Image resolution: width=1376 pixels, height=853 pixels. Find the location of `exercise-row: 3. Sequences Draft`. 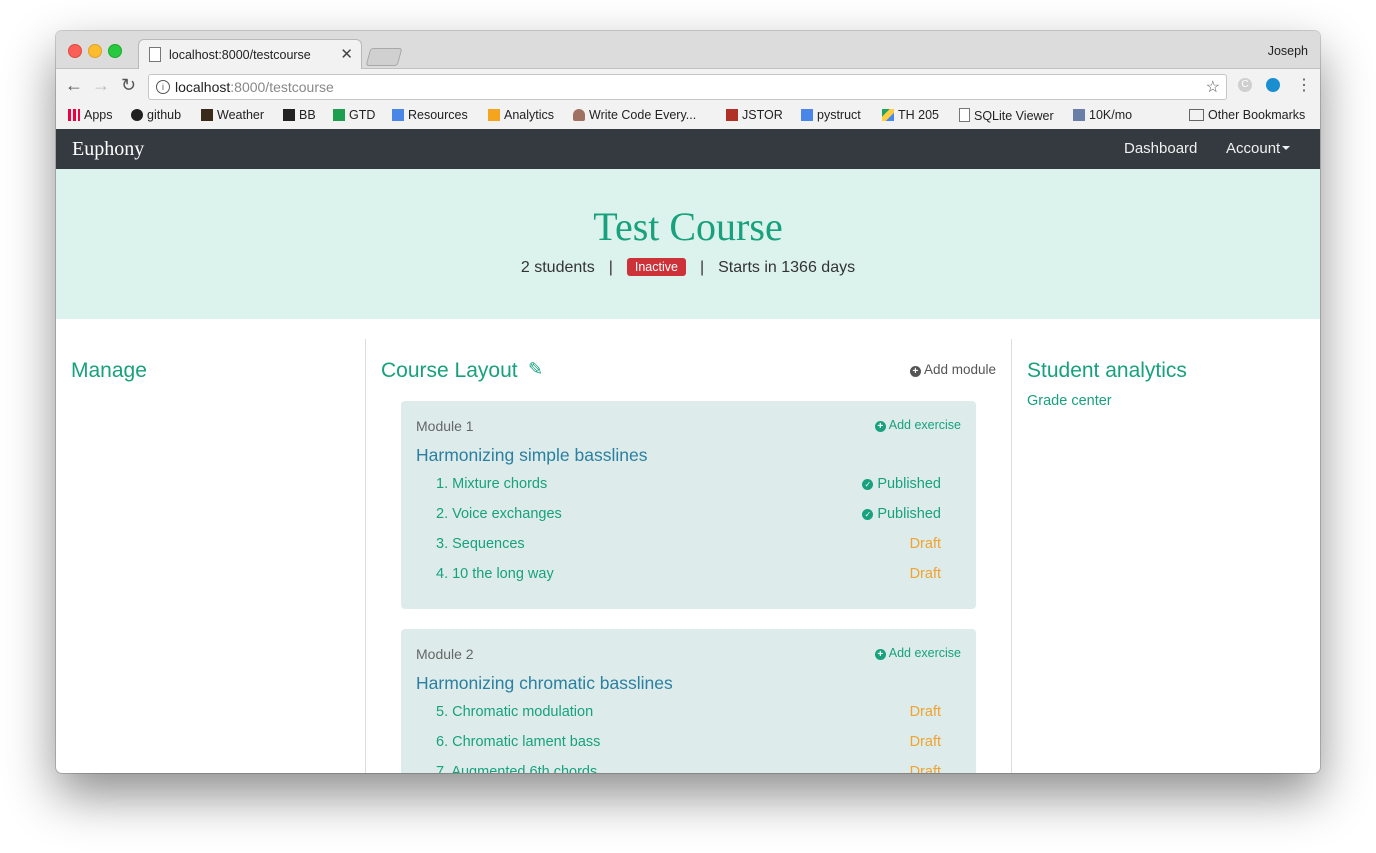

exercise-row: 3. Sequences Draft is located at coordinates (688, 547).